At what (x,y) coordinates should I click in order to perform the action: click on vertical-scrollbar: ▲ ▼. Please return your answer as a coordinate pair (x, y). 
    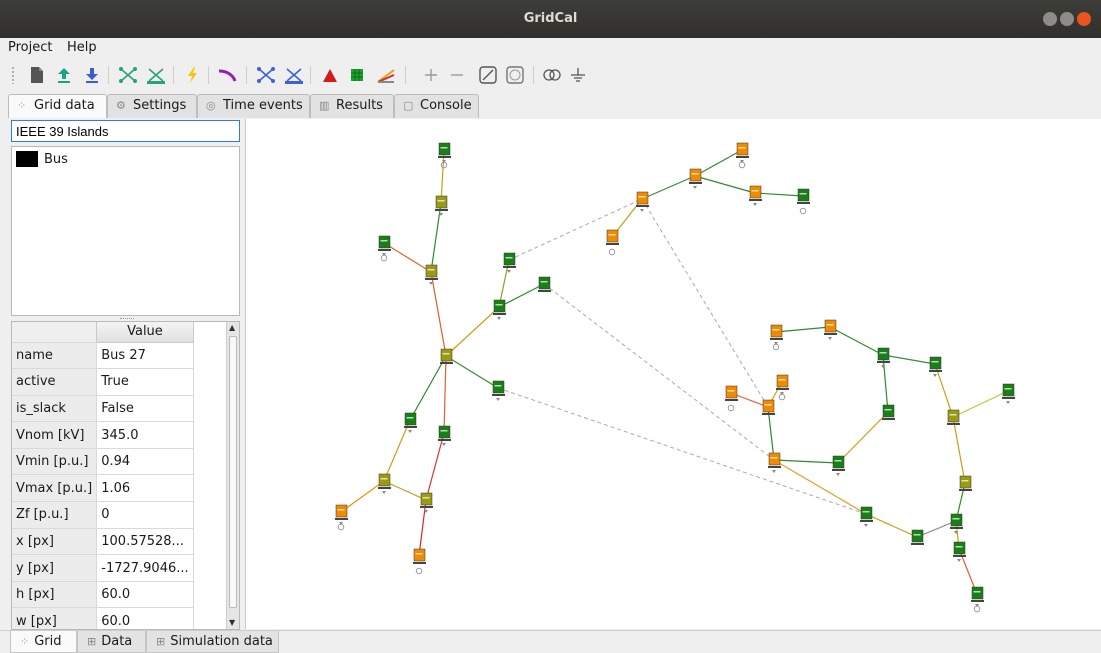
    Looking at the image, I should click on (232, 475).